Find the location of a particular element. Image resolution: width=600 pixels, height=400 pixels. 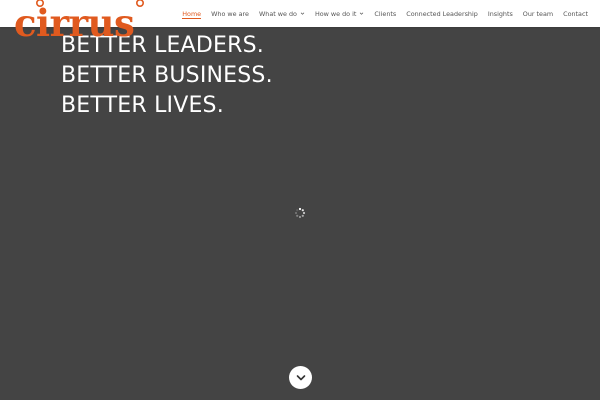

nav-item-label: Insights is located at coordinates (500, 13).